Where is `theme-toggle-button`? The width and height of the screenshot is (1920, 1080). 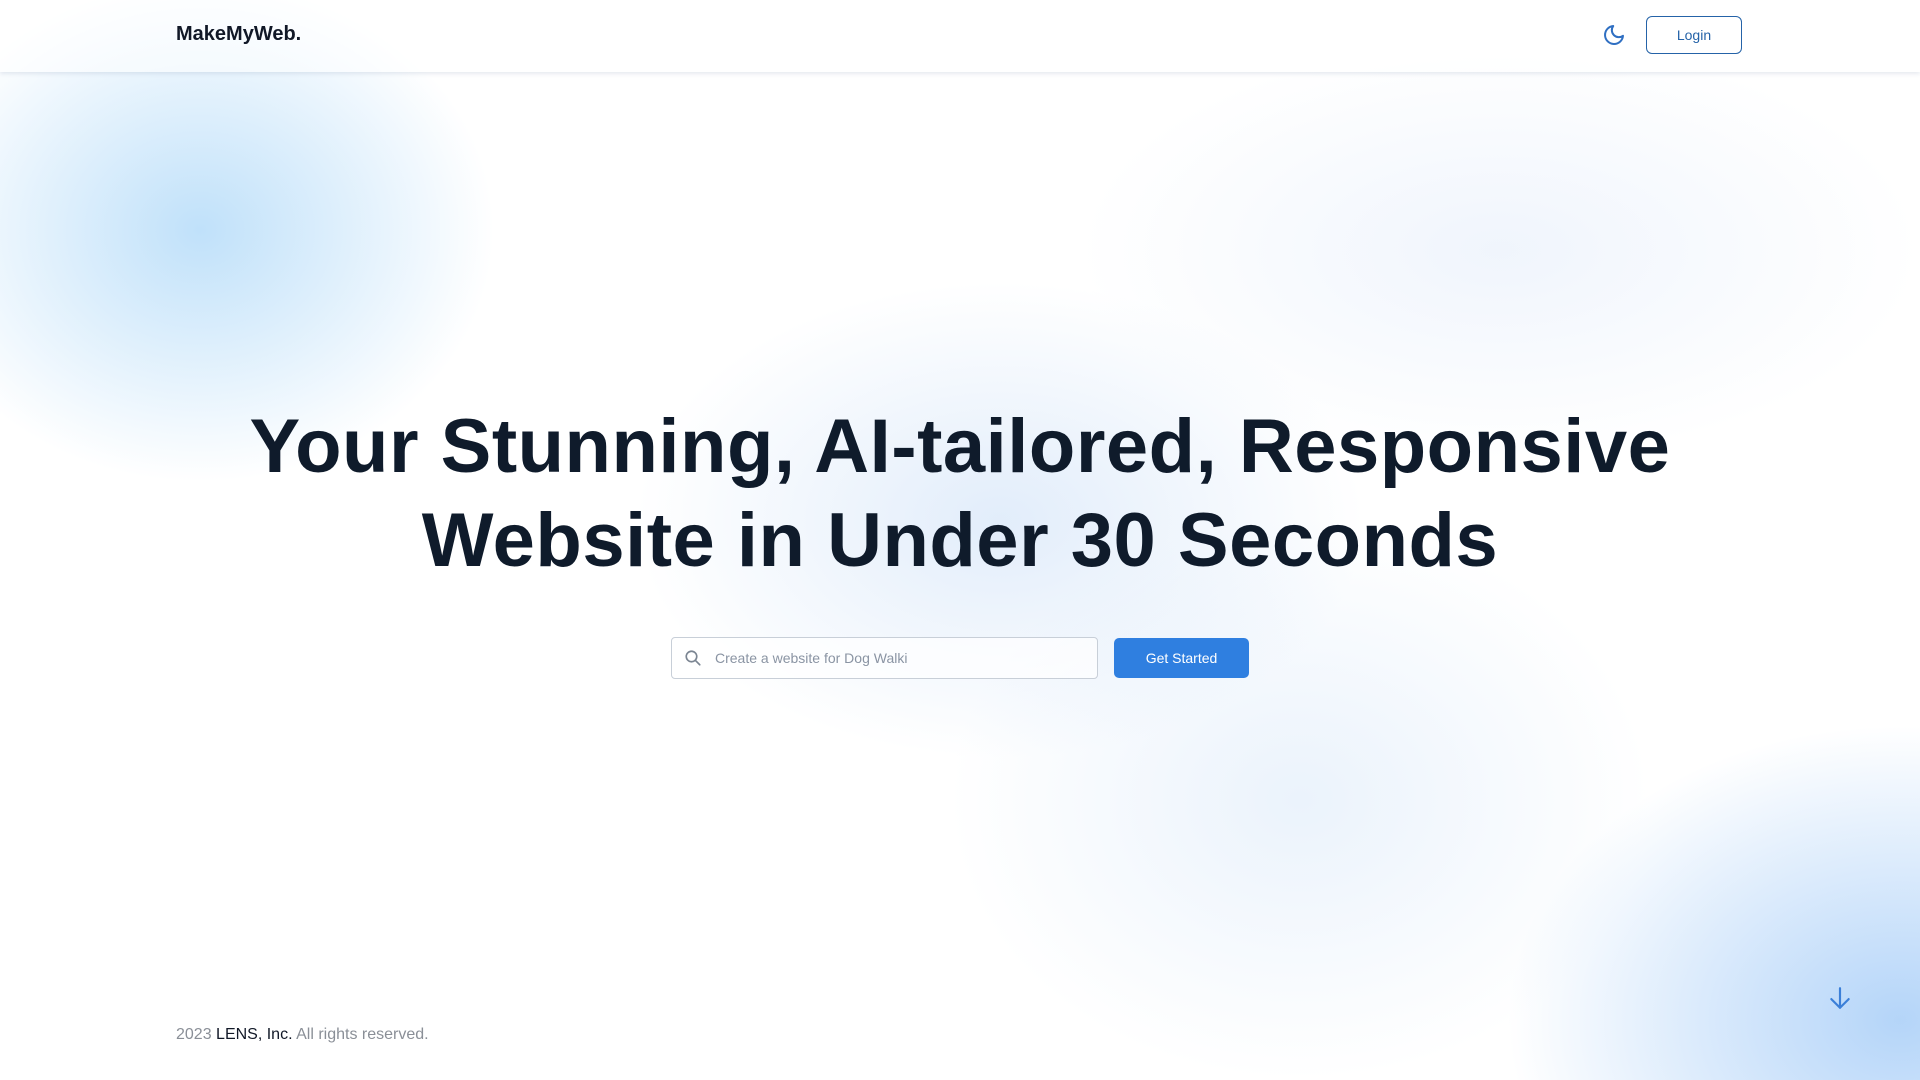 theme-toggle-button is located at coordinates (1614, 37).